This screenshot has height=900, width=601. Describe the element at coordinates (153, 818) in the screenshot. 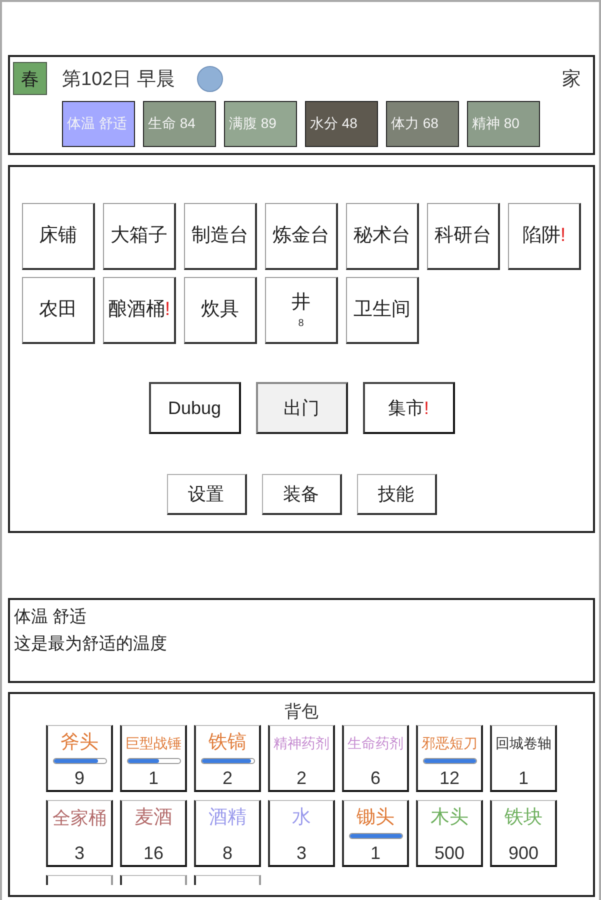

I see `item-name: 麦酒` at that location.